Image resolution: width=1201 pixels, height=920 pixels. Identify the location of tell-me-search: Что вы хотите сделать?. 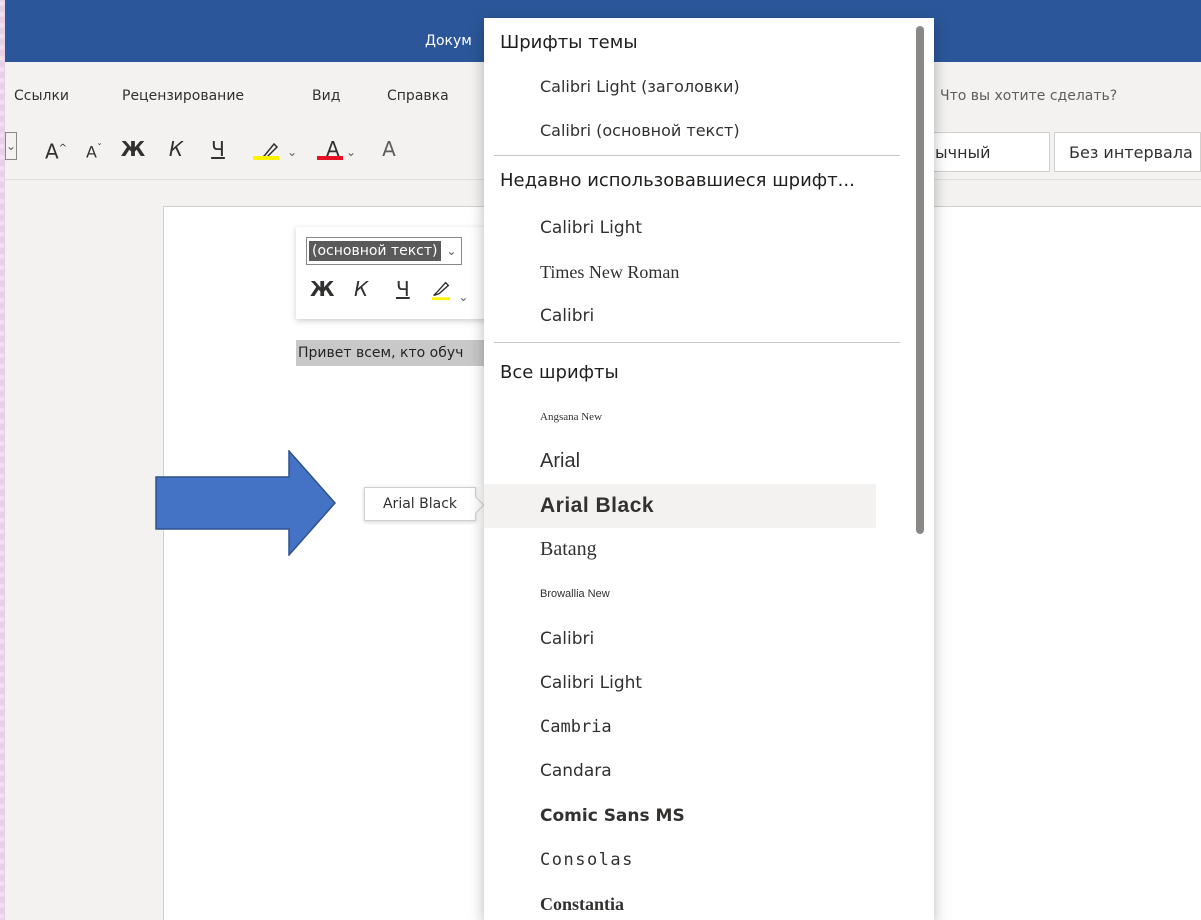
(1028, 96).